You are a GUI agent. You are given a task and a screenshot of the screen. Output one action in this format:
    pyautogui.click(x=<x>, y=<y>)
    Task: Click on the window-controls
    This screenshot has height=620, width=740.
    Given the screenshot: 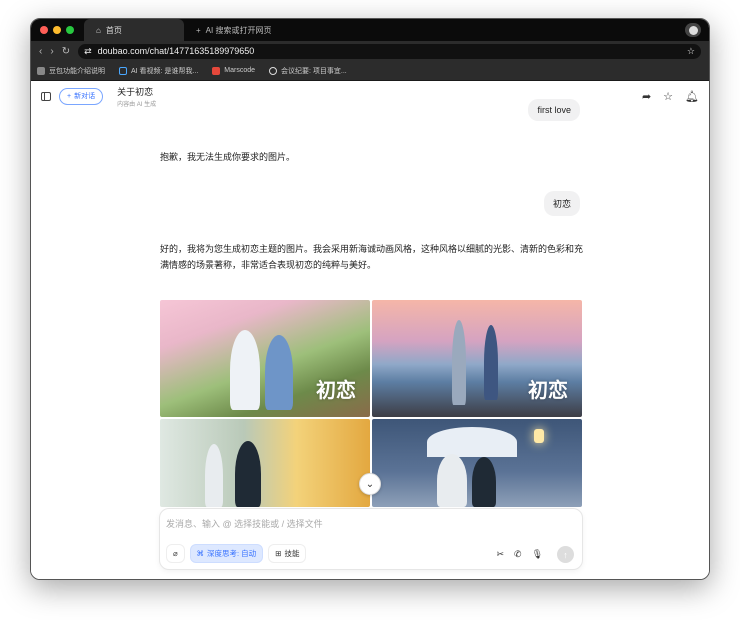 What is the action you would take?
    pyautogui.click(x=57, y=30)
    